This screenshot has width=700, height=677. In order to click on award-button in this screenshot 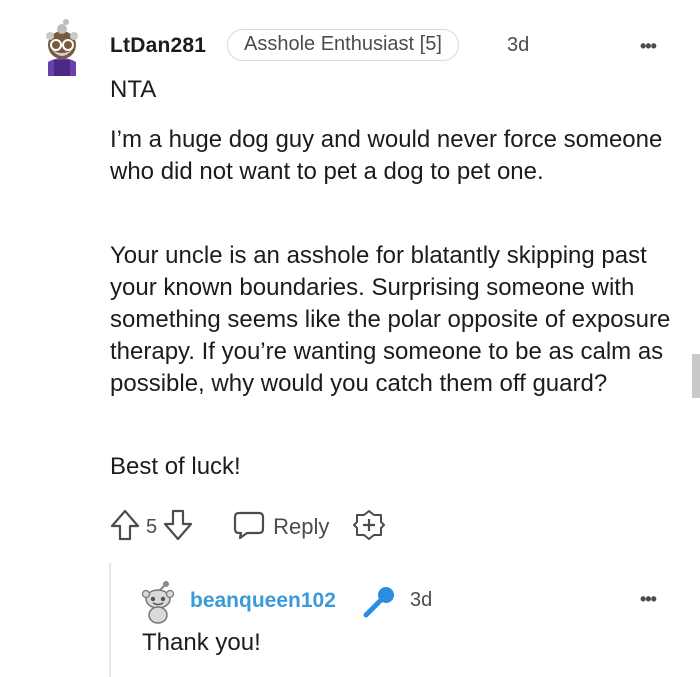, I will do `click(369, 527)`.